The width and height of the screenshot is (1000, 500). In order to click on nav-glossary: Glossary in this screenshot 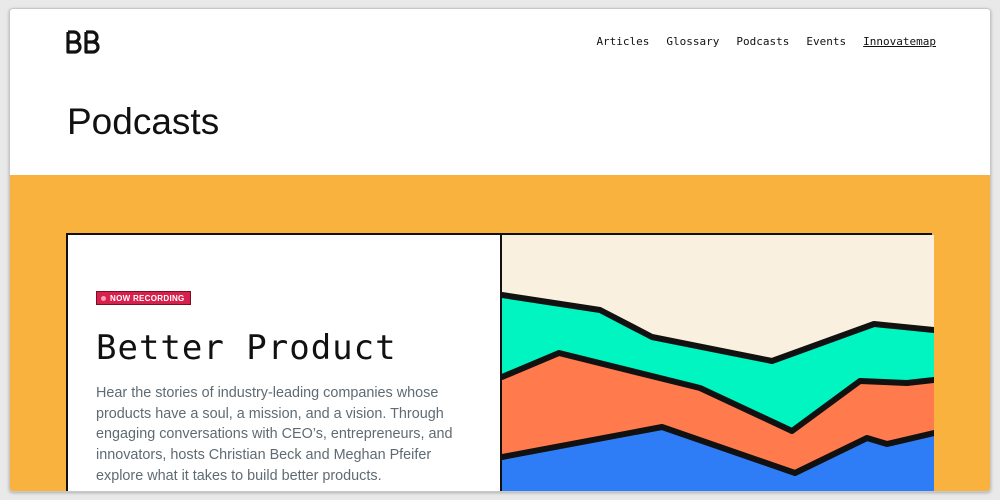, I will do `click(692, 41)`.